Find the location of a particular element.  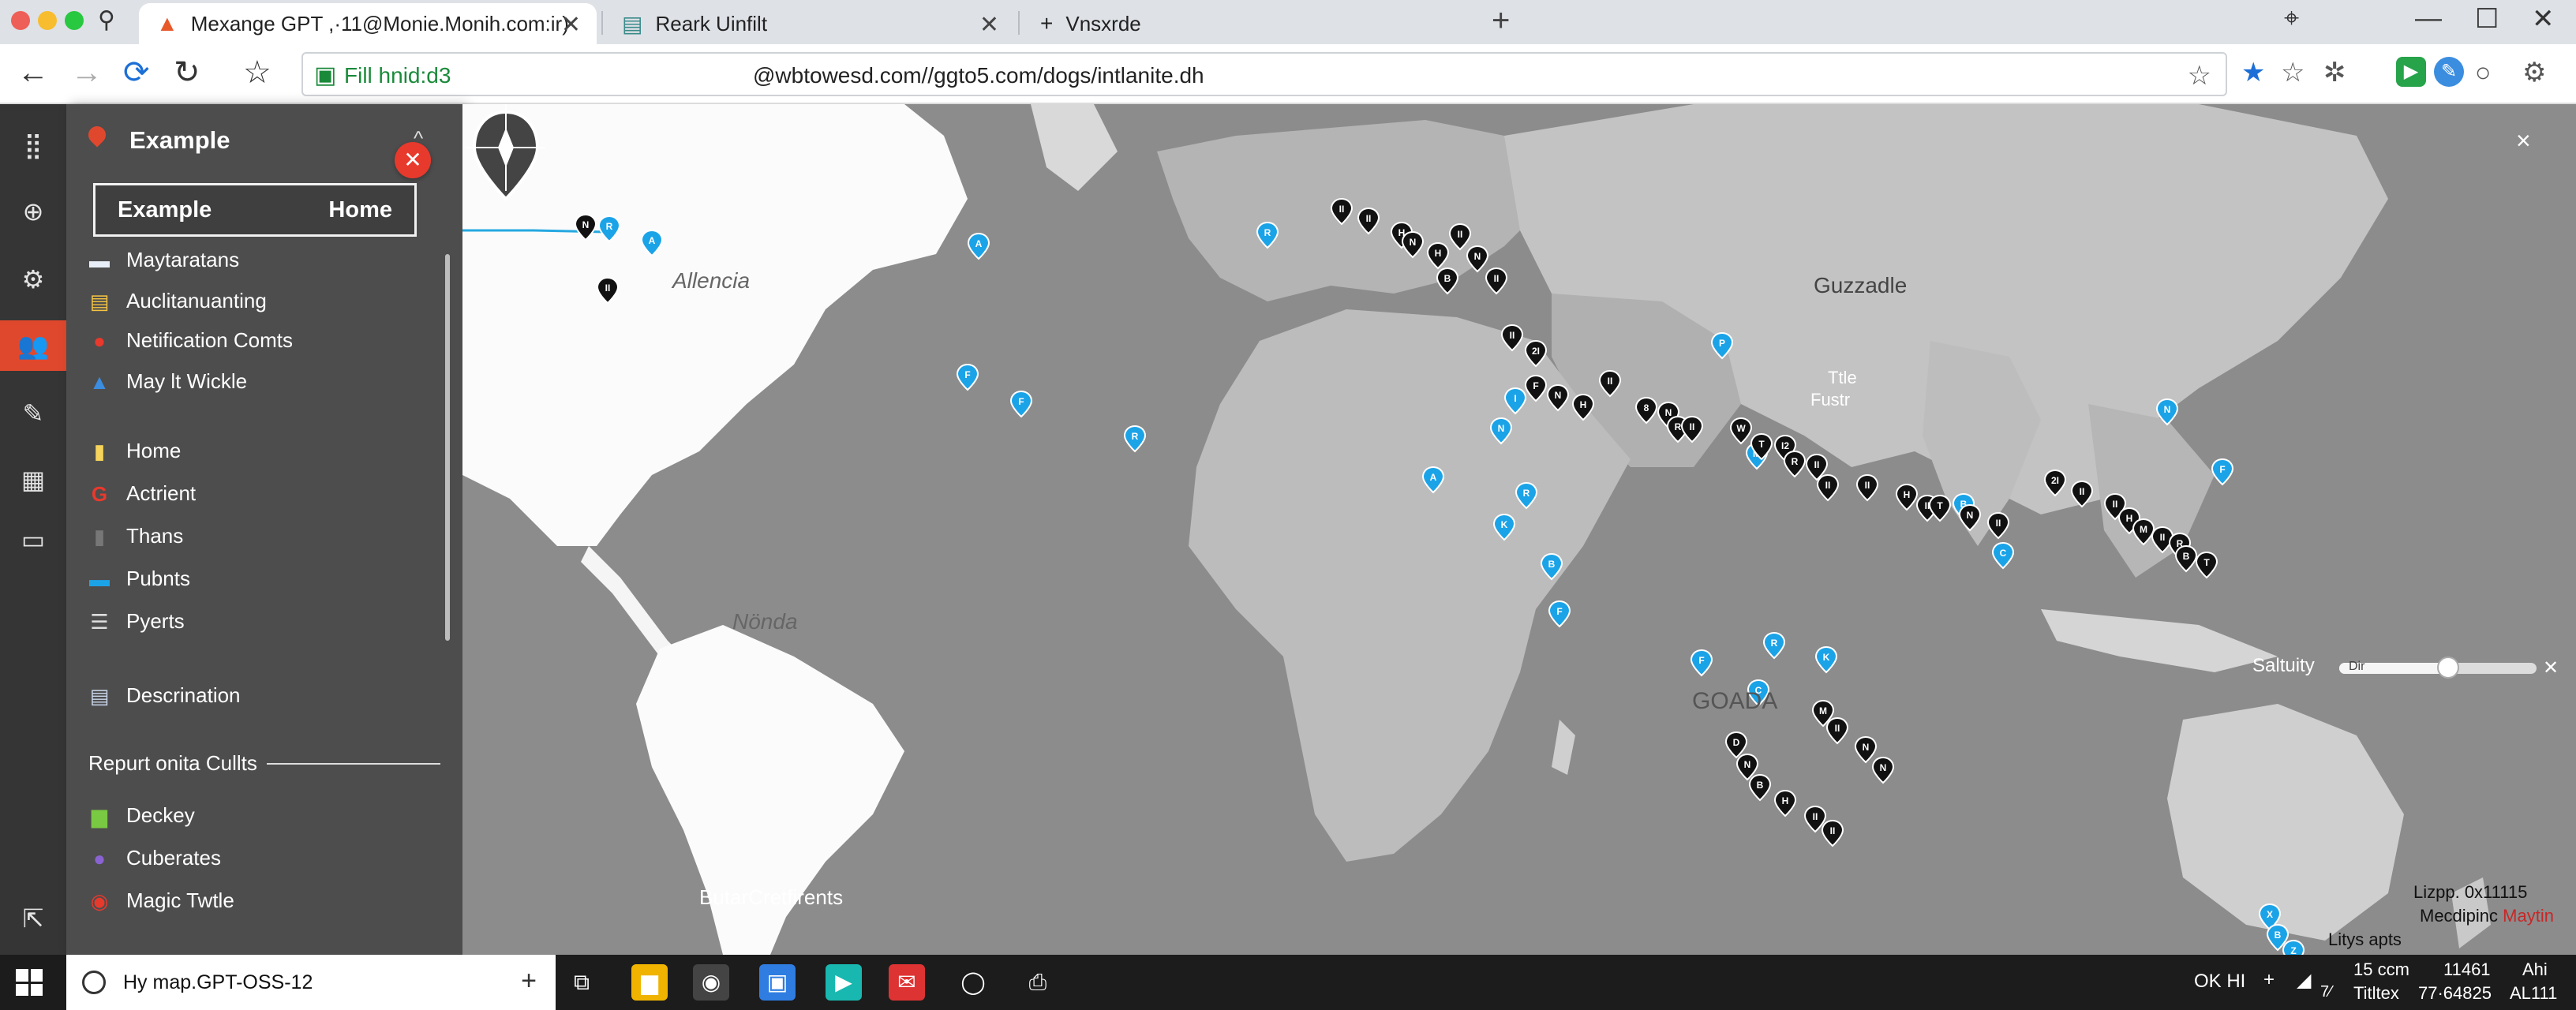

extensions-icon: ✲ is located at coordinates (2334, 72).